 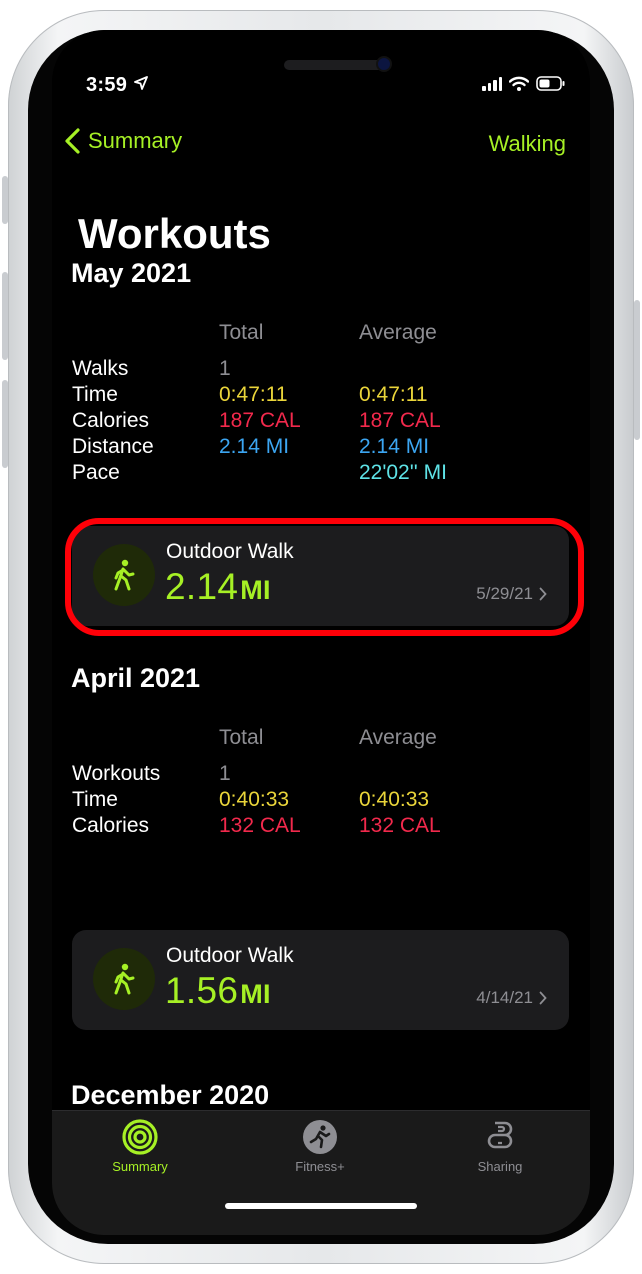 What do you see at coordinates (100, 368) in the screenshot?
I see `stat-label: Walks` at bounding box center [100, 368].